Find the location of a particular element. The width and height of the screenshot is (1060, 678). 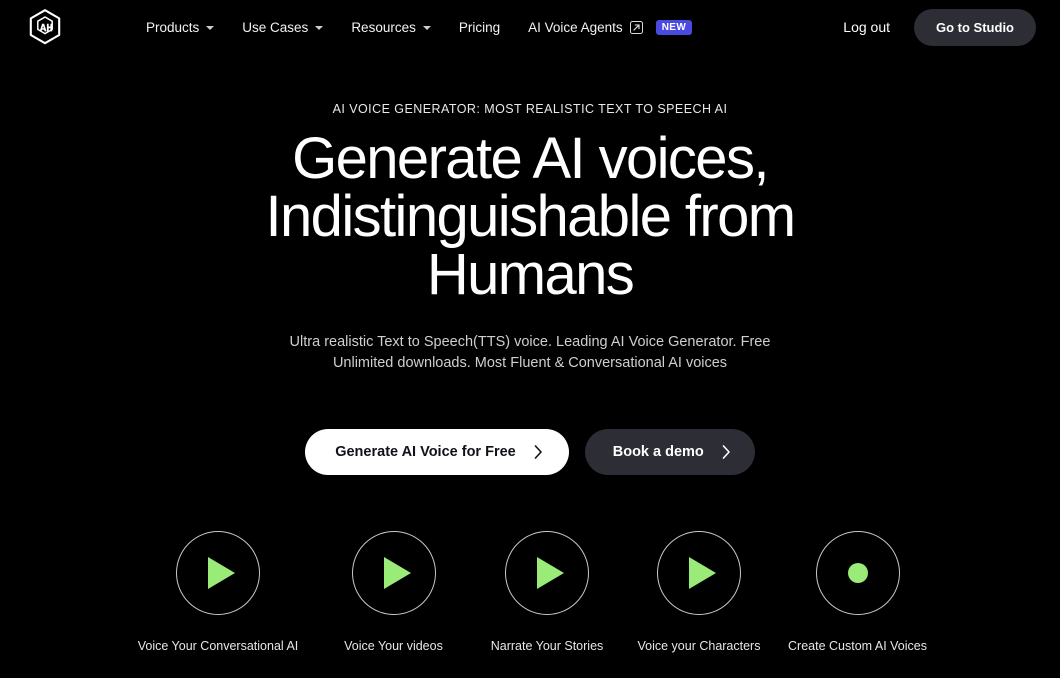

feature-label: Narrate Your Stories is located at coordinates (547, 646).